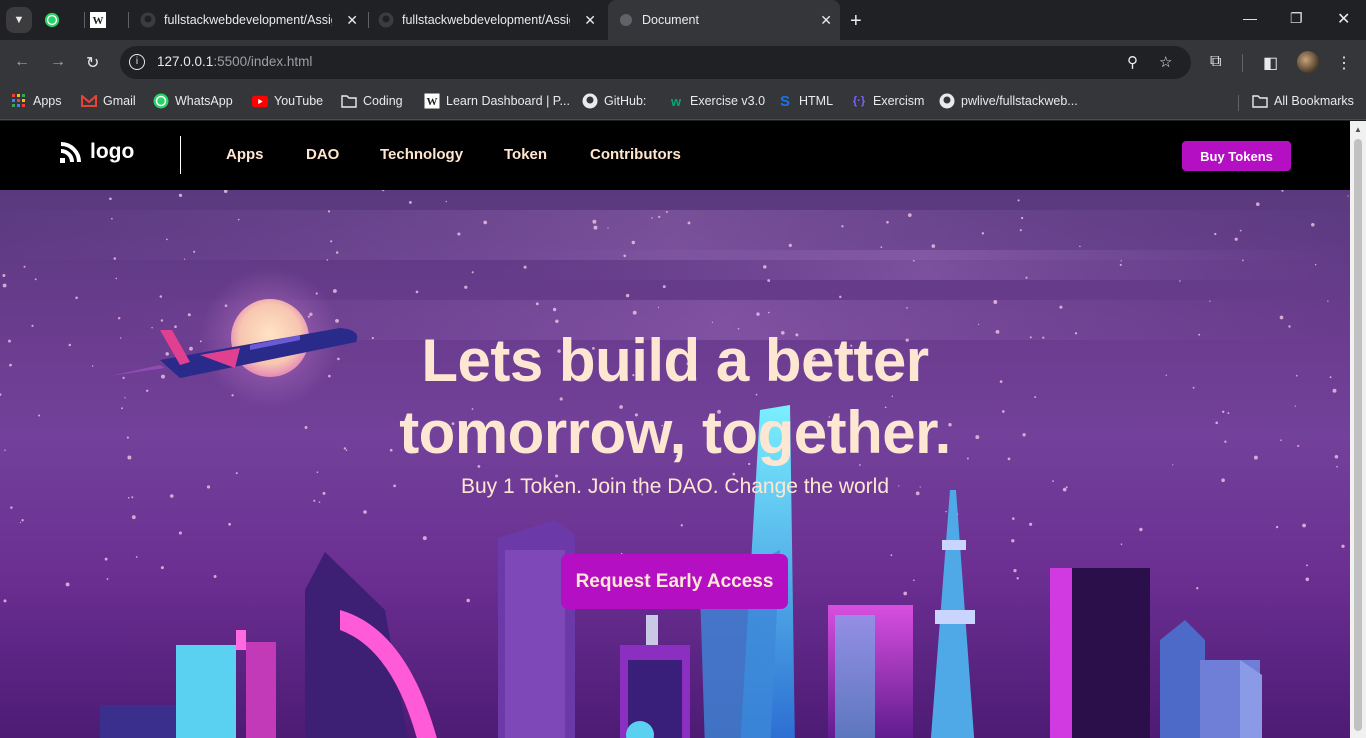  I want to click on all-bookmarks: All Bookmarks, so click(1303, 101).